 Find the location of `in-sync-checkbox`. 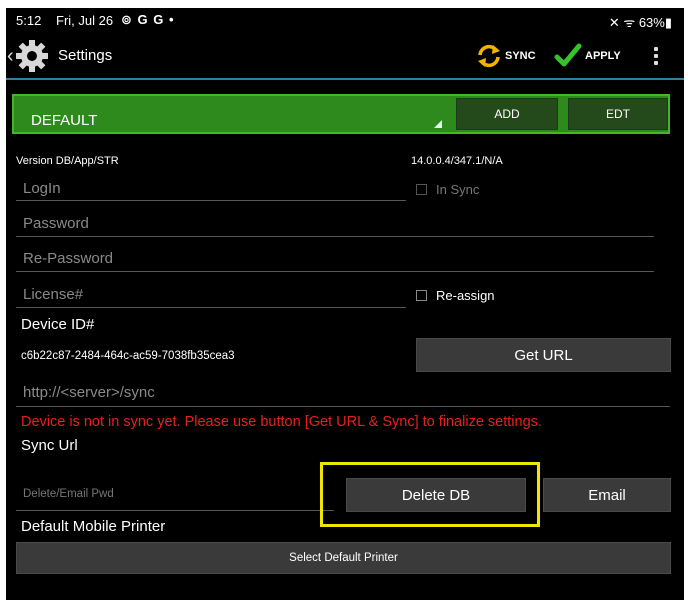

in-sync-checkbox is located at coordinates (421, 189).